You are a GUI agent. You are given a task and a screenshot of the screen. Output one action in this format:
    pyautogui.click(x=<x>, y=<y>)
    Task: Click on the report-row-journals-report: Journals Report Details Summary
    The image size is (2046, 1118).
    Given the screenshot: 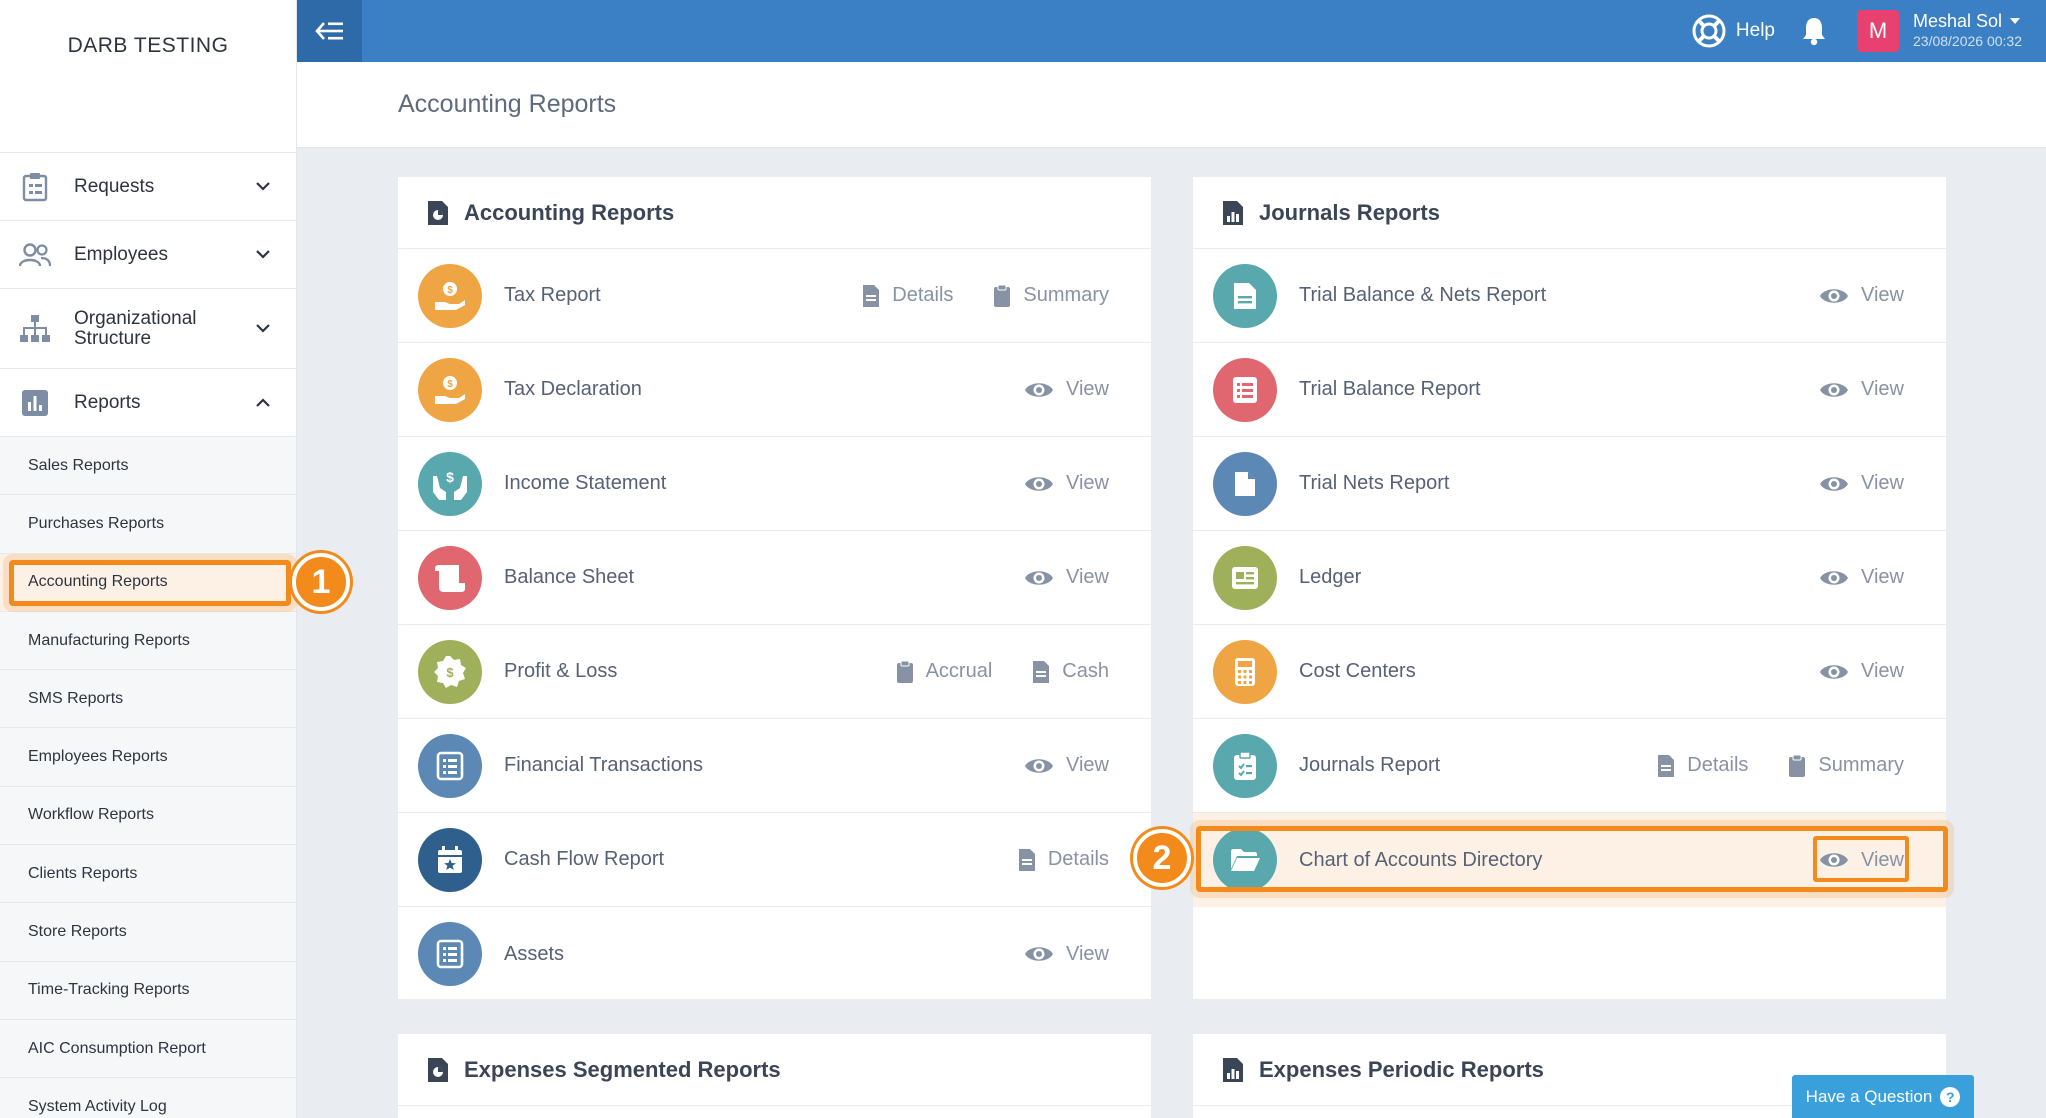 What is the action you would take?
    pyautogui.click(x=1569, y=766)
    